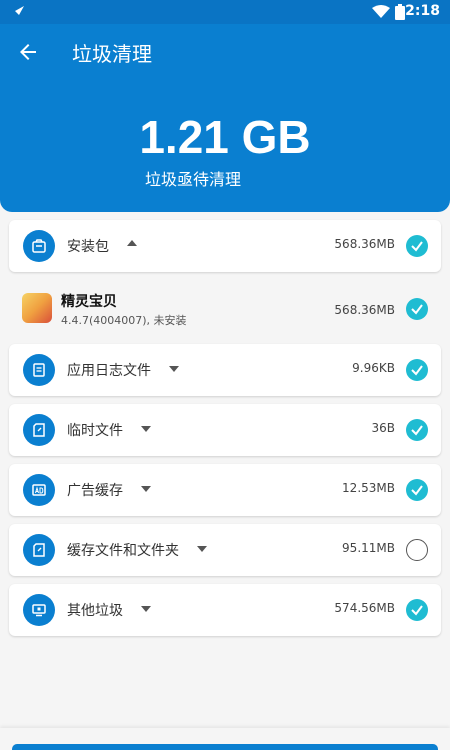 The width and height of the screenshot is (450, 750). I want to click on category-card-logs: 应用日志文件 9.96KB, so click(225, 370).